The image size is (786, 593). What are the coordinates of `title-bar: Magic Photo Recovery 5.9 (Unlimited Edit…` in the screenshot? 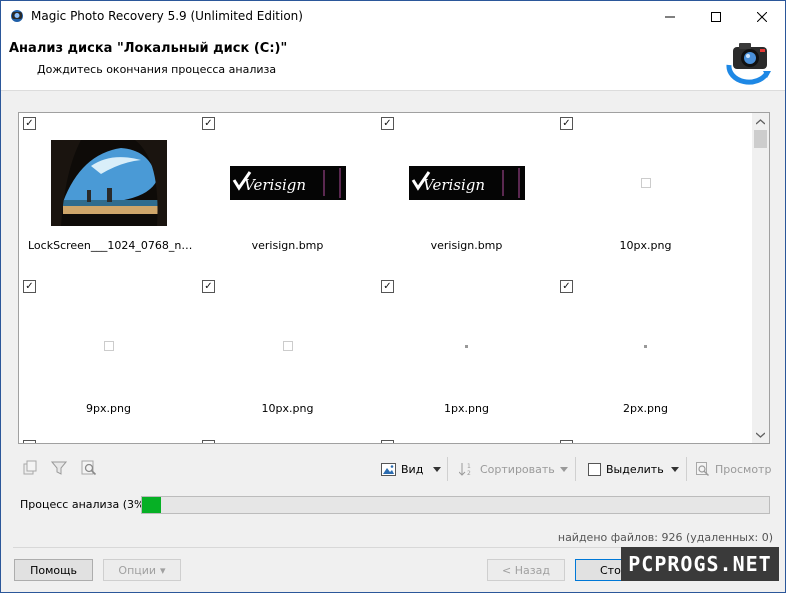 It's located at (393, 16).